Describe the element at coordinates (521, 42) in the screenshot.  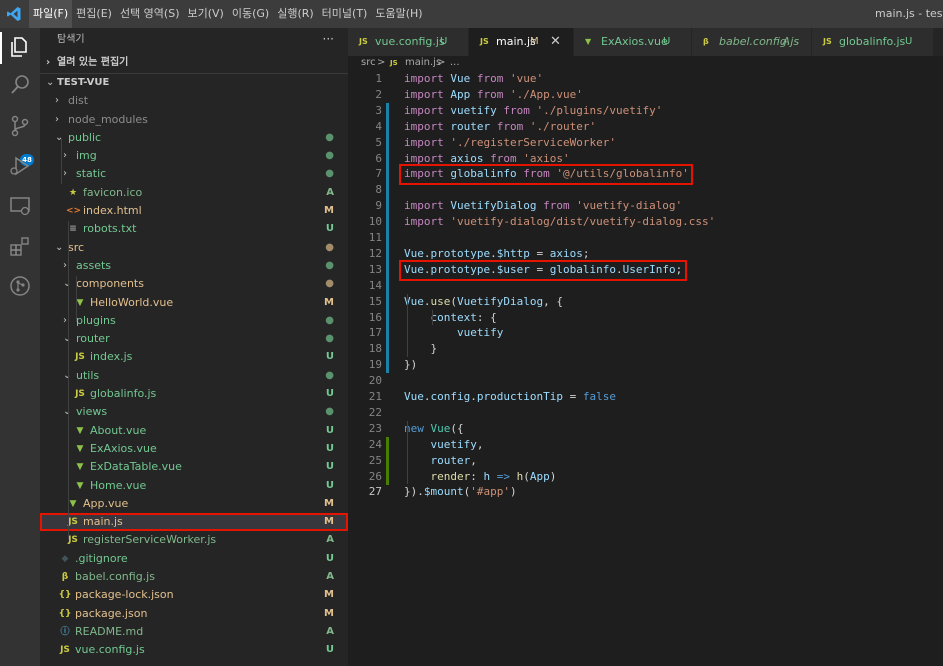
I see `editor-tab: JS main.js M ✕` at that location.